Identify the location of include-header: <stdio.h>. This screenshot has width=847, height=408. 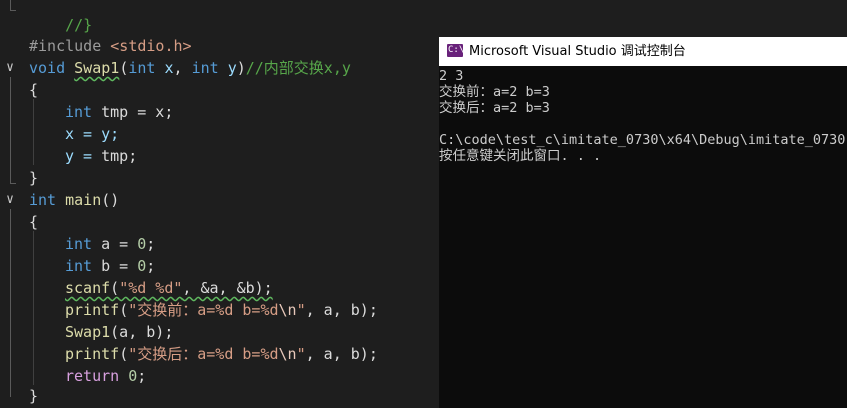
(151, 46).